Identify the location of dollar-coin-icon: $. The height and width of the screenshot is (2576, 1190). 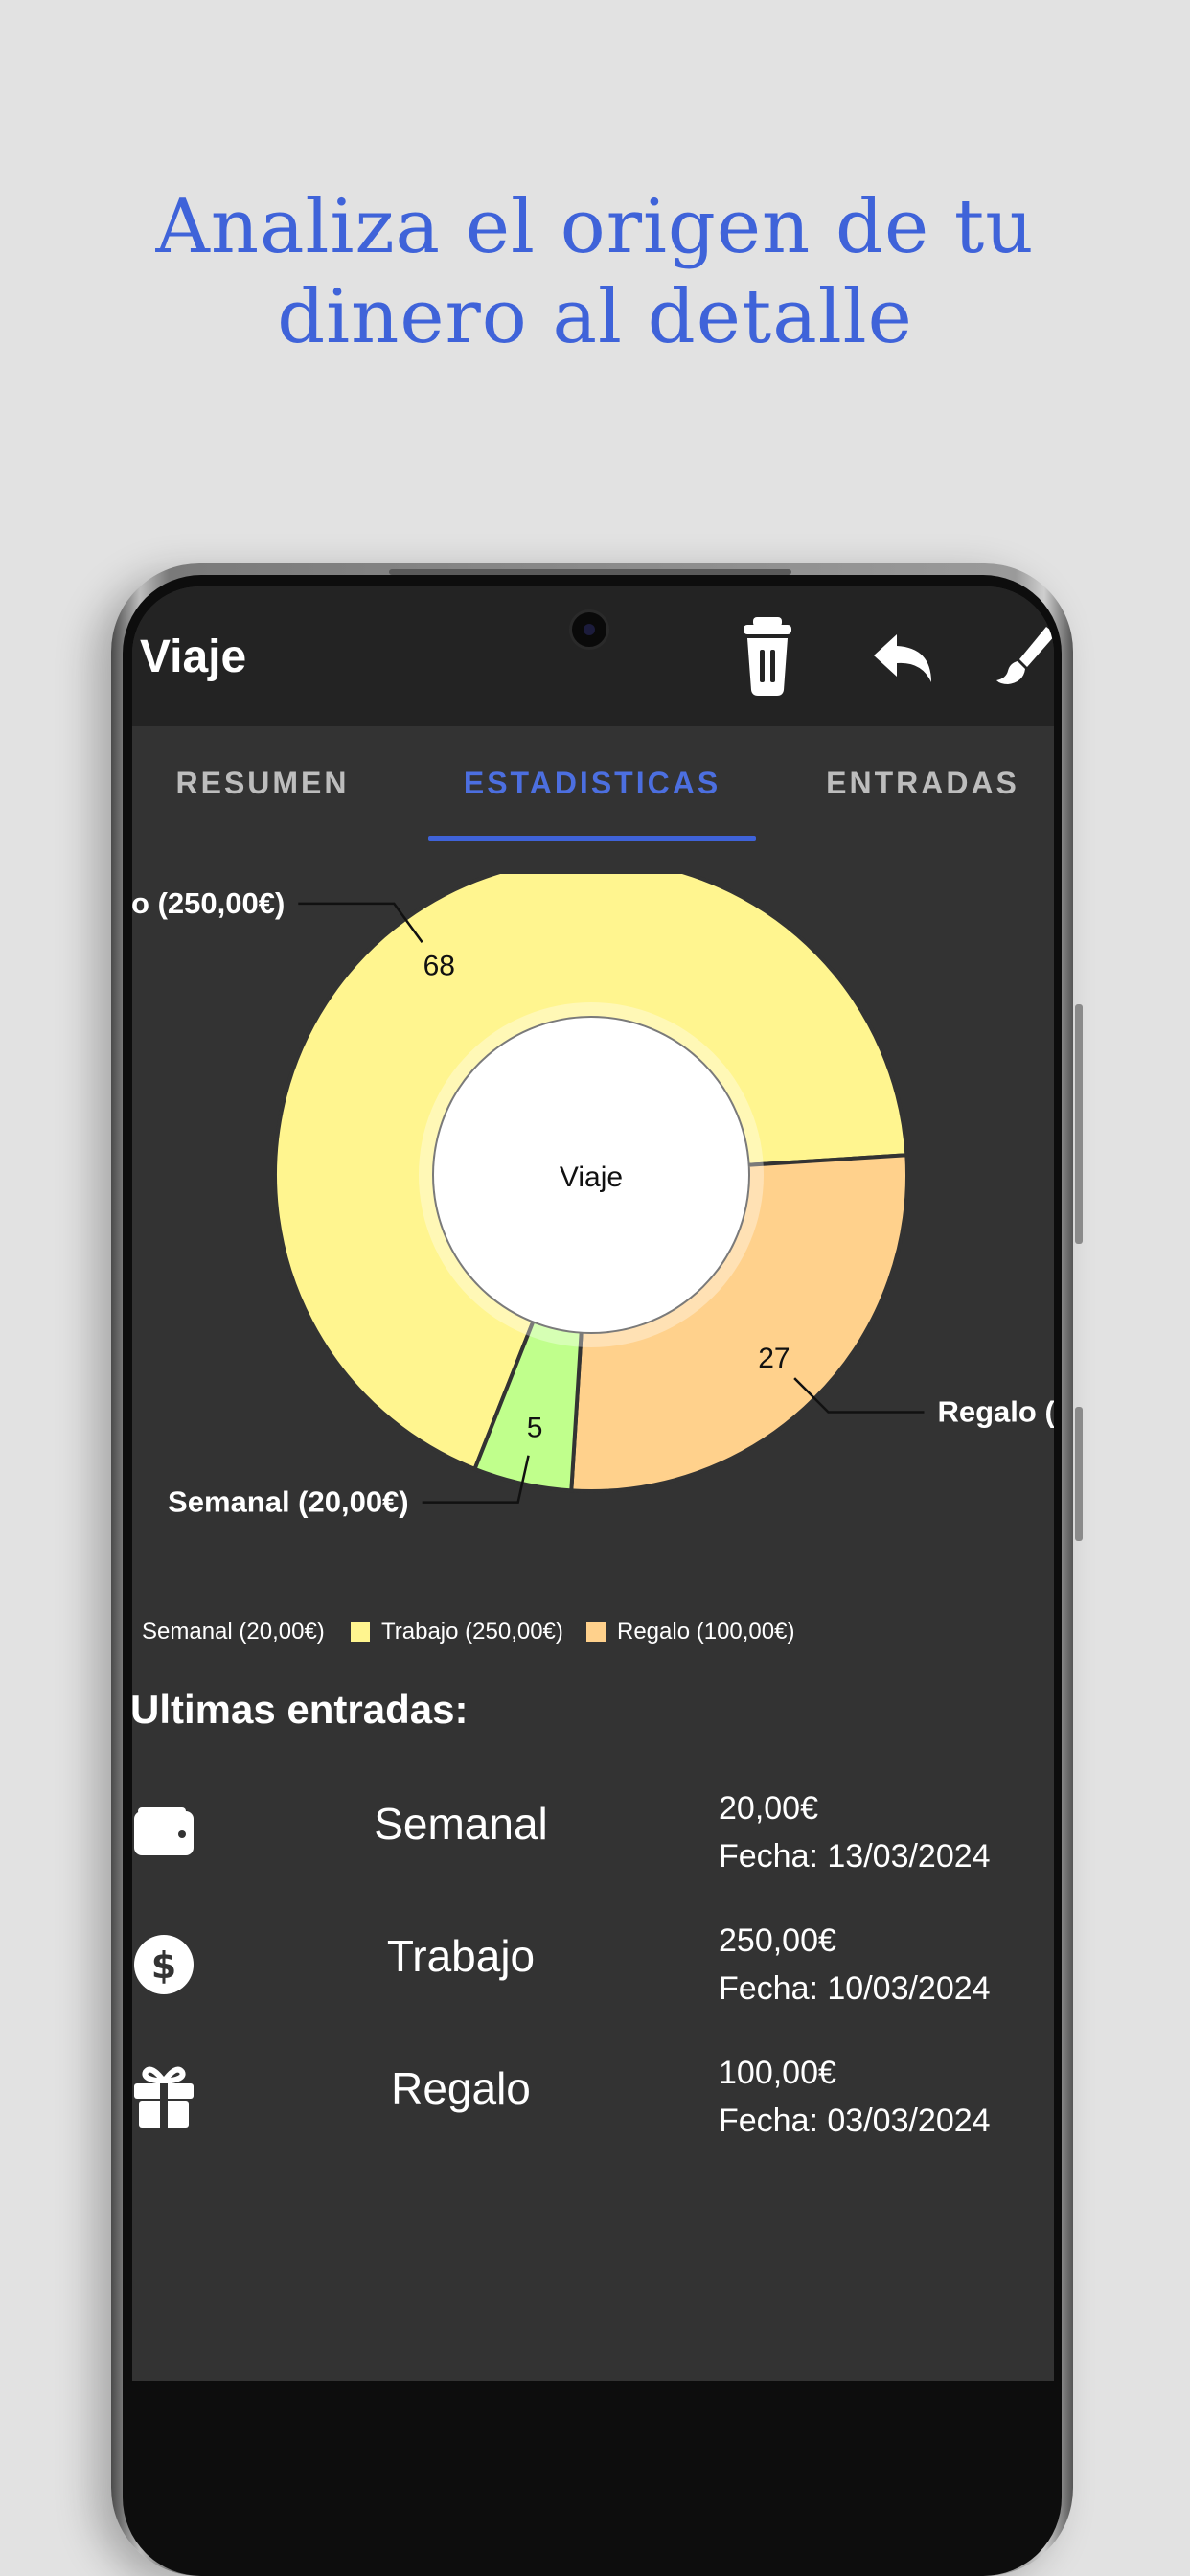
(163, 1963).